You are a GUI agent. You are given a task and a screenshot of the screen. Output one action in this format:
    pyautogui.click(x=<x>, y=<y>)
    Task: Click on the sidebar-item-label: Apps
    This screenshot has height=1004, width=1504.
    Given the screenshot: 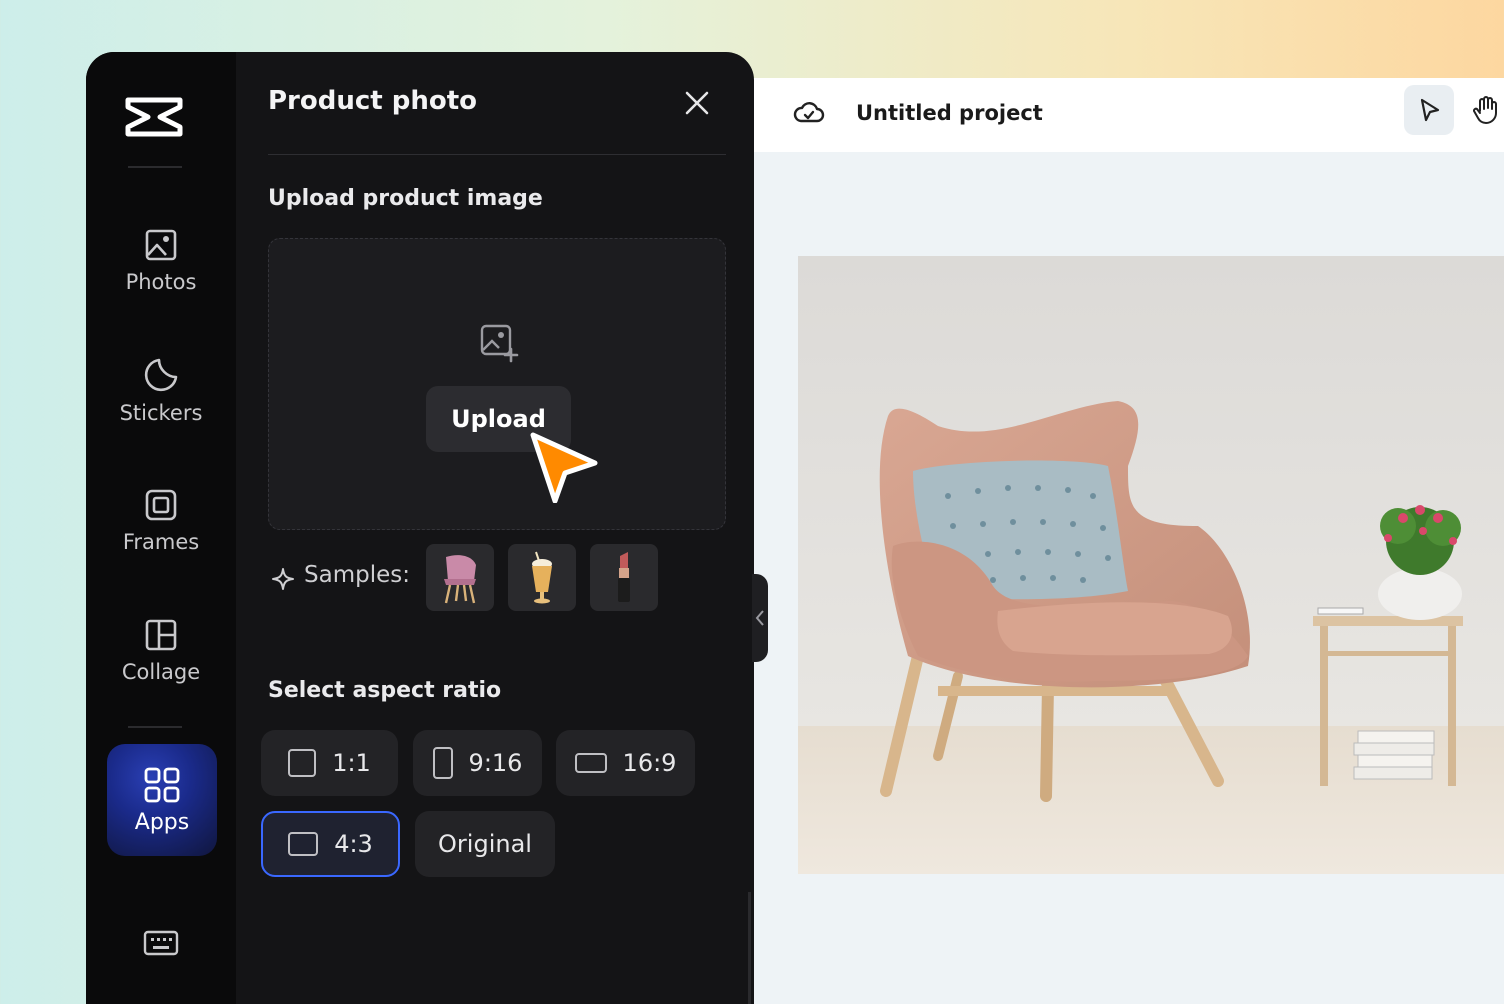 What is the action you would take?
    pyautogui.click(x=162, y=822)
    